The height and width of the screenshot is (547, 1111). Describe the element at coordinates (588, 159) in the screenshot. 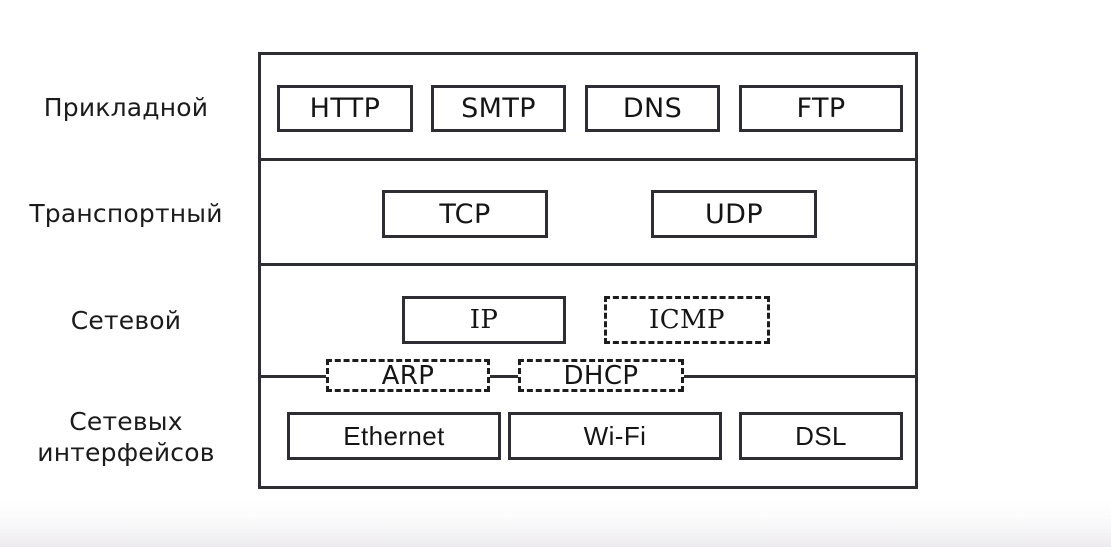

I see `divider-application-transport` at that location.